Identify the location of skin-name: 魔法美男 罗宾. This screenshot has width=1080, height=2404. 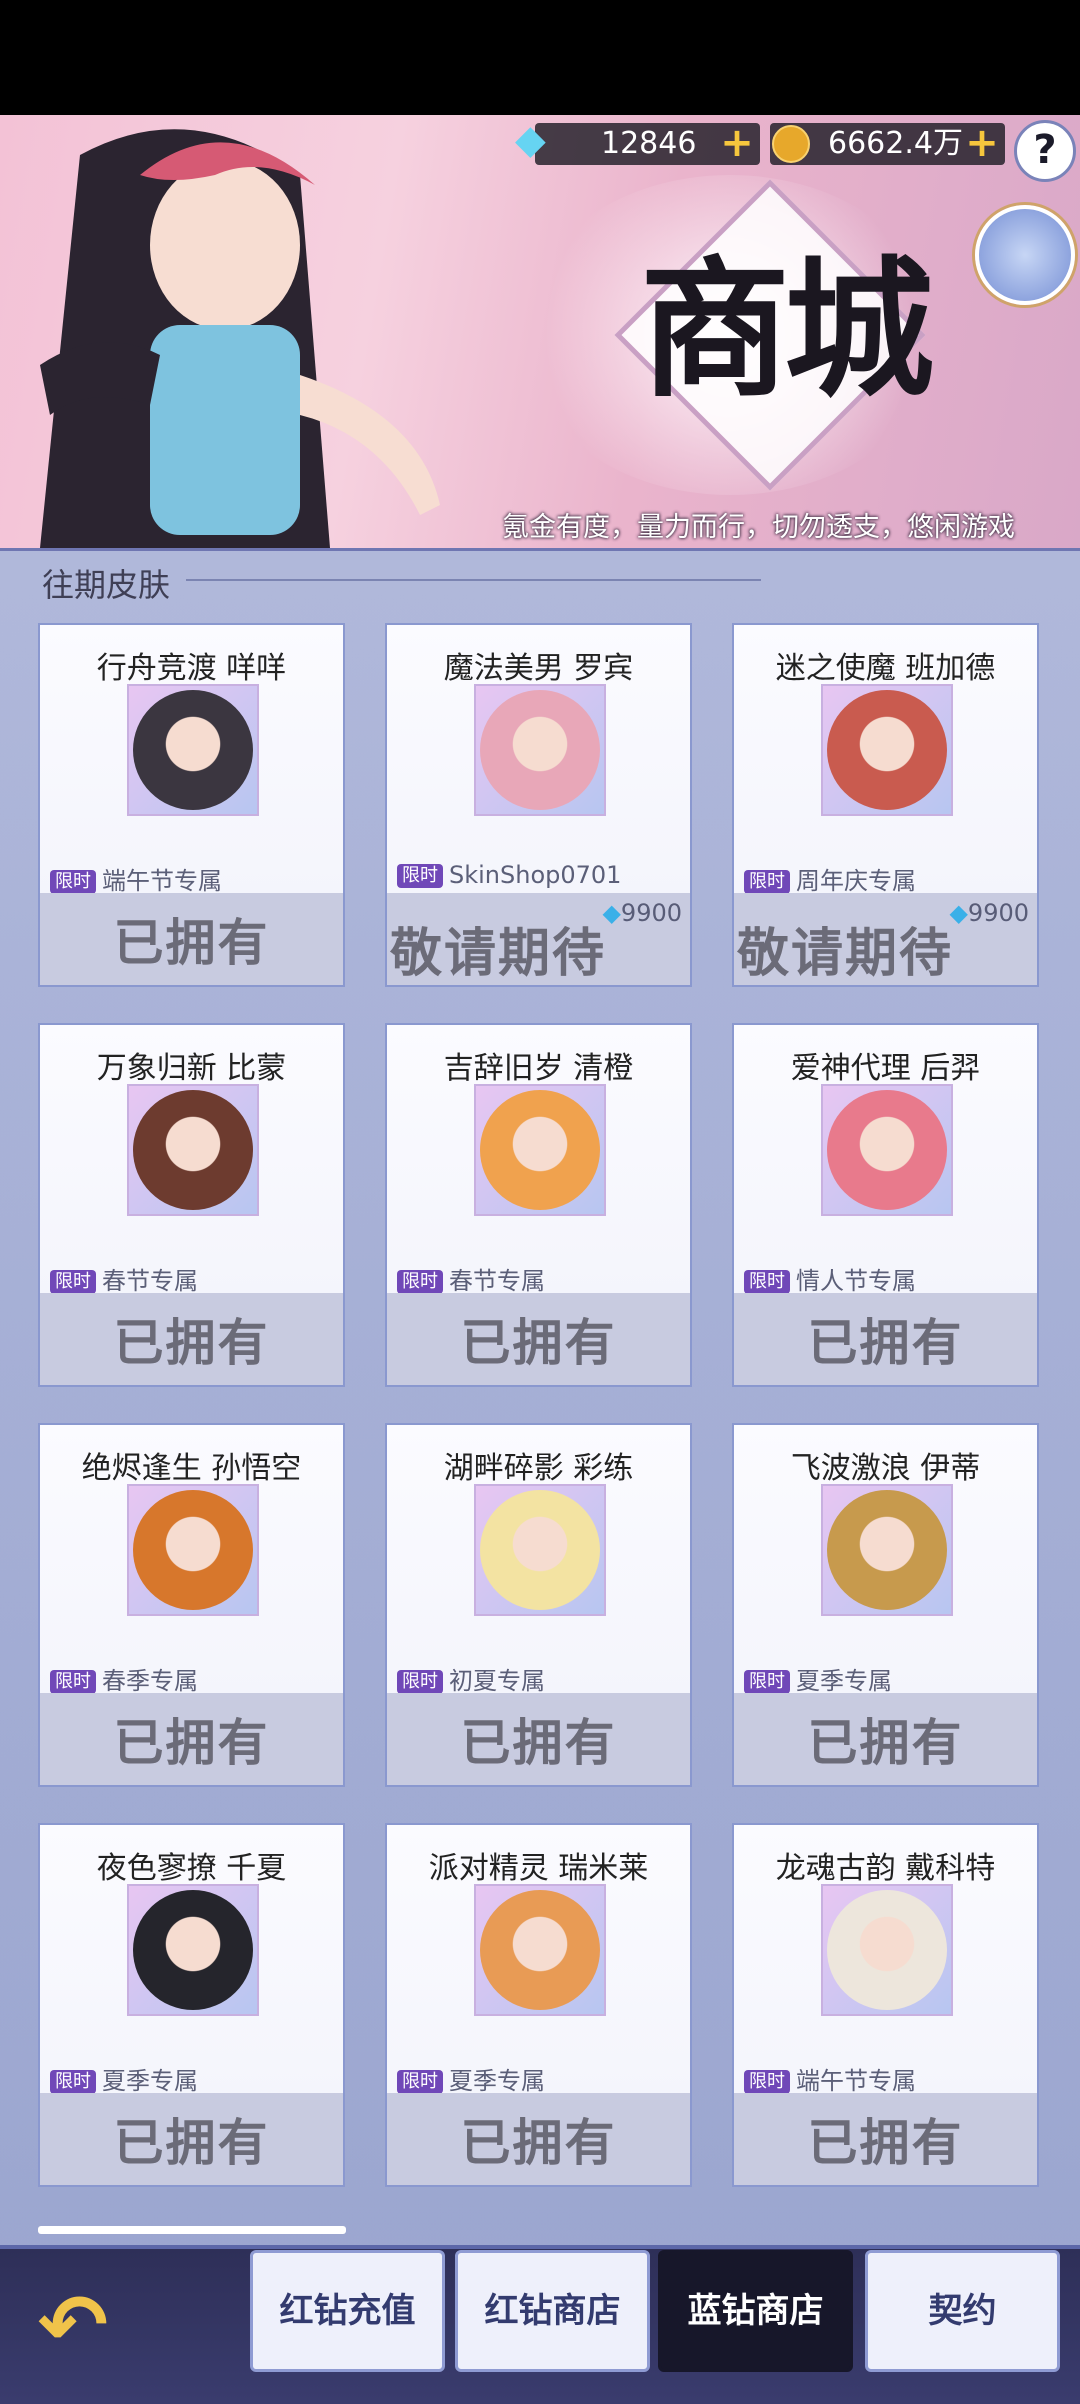
(538, 668).